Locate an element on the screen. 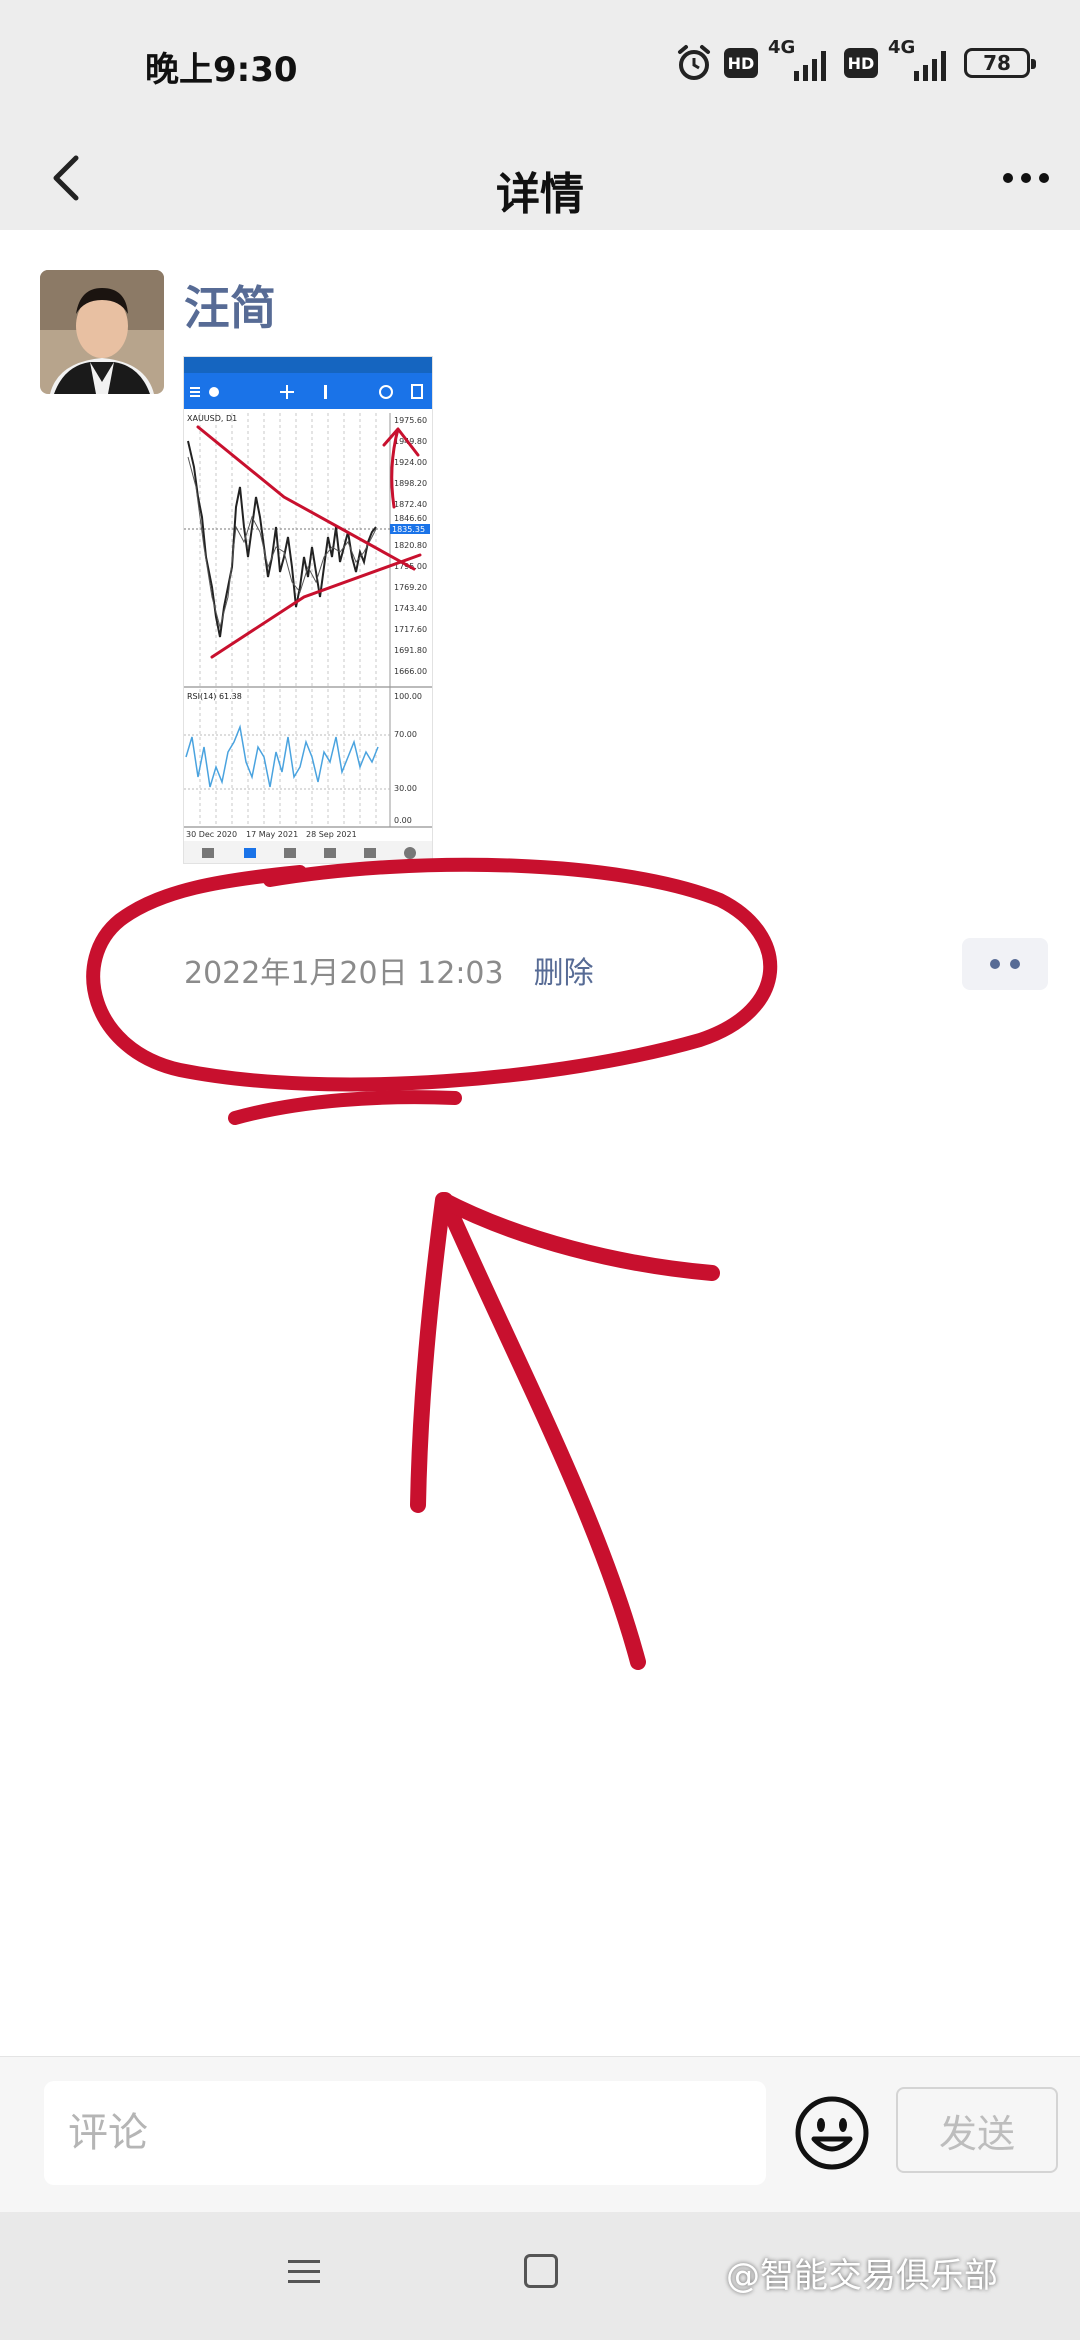  date-label: 28 Sep 2021 is located at coordinates (331, 834).